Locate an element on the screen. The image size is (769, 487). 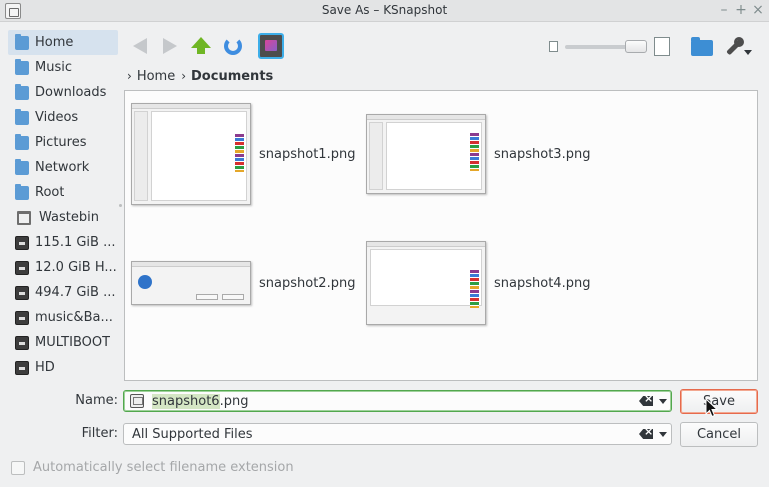
filename-input: snapshot6.png is located at coordinates (200, 401).